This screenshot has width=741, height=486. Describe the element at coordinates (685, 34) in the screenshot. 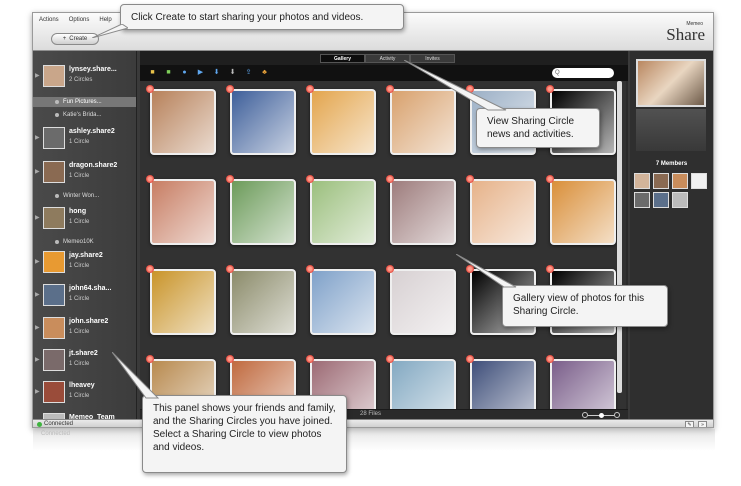

I see `brand-name: Share` at that location.